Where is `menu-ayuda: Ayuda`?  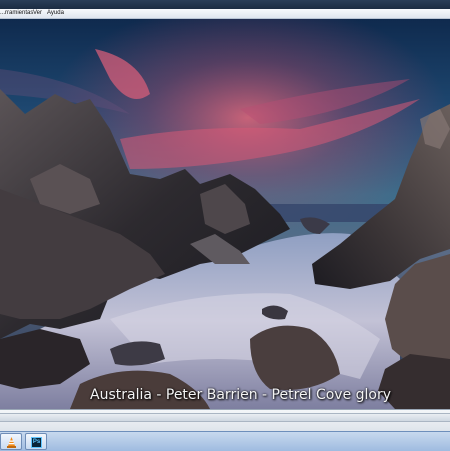
menu-ayuda: Ayuda is located at coordinates (55, 13).